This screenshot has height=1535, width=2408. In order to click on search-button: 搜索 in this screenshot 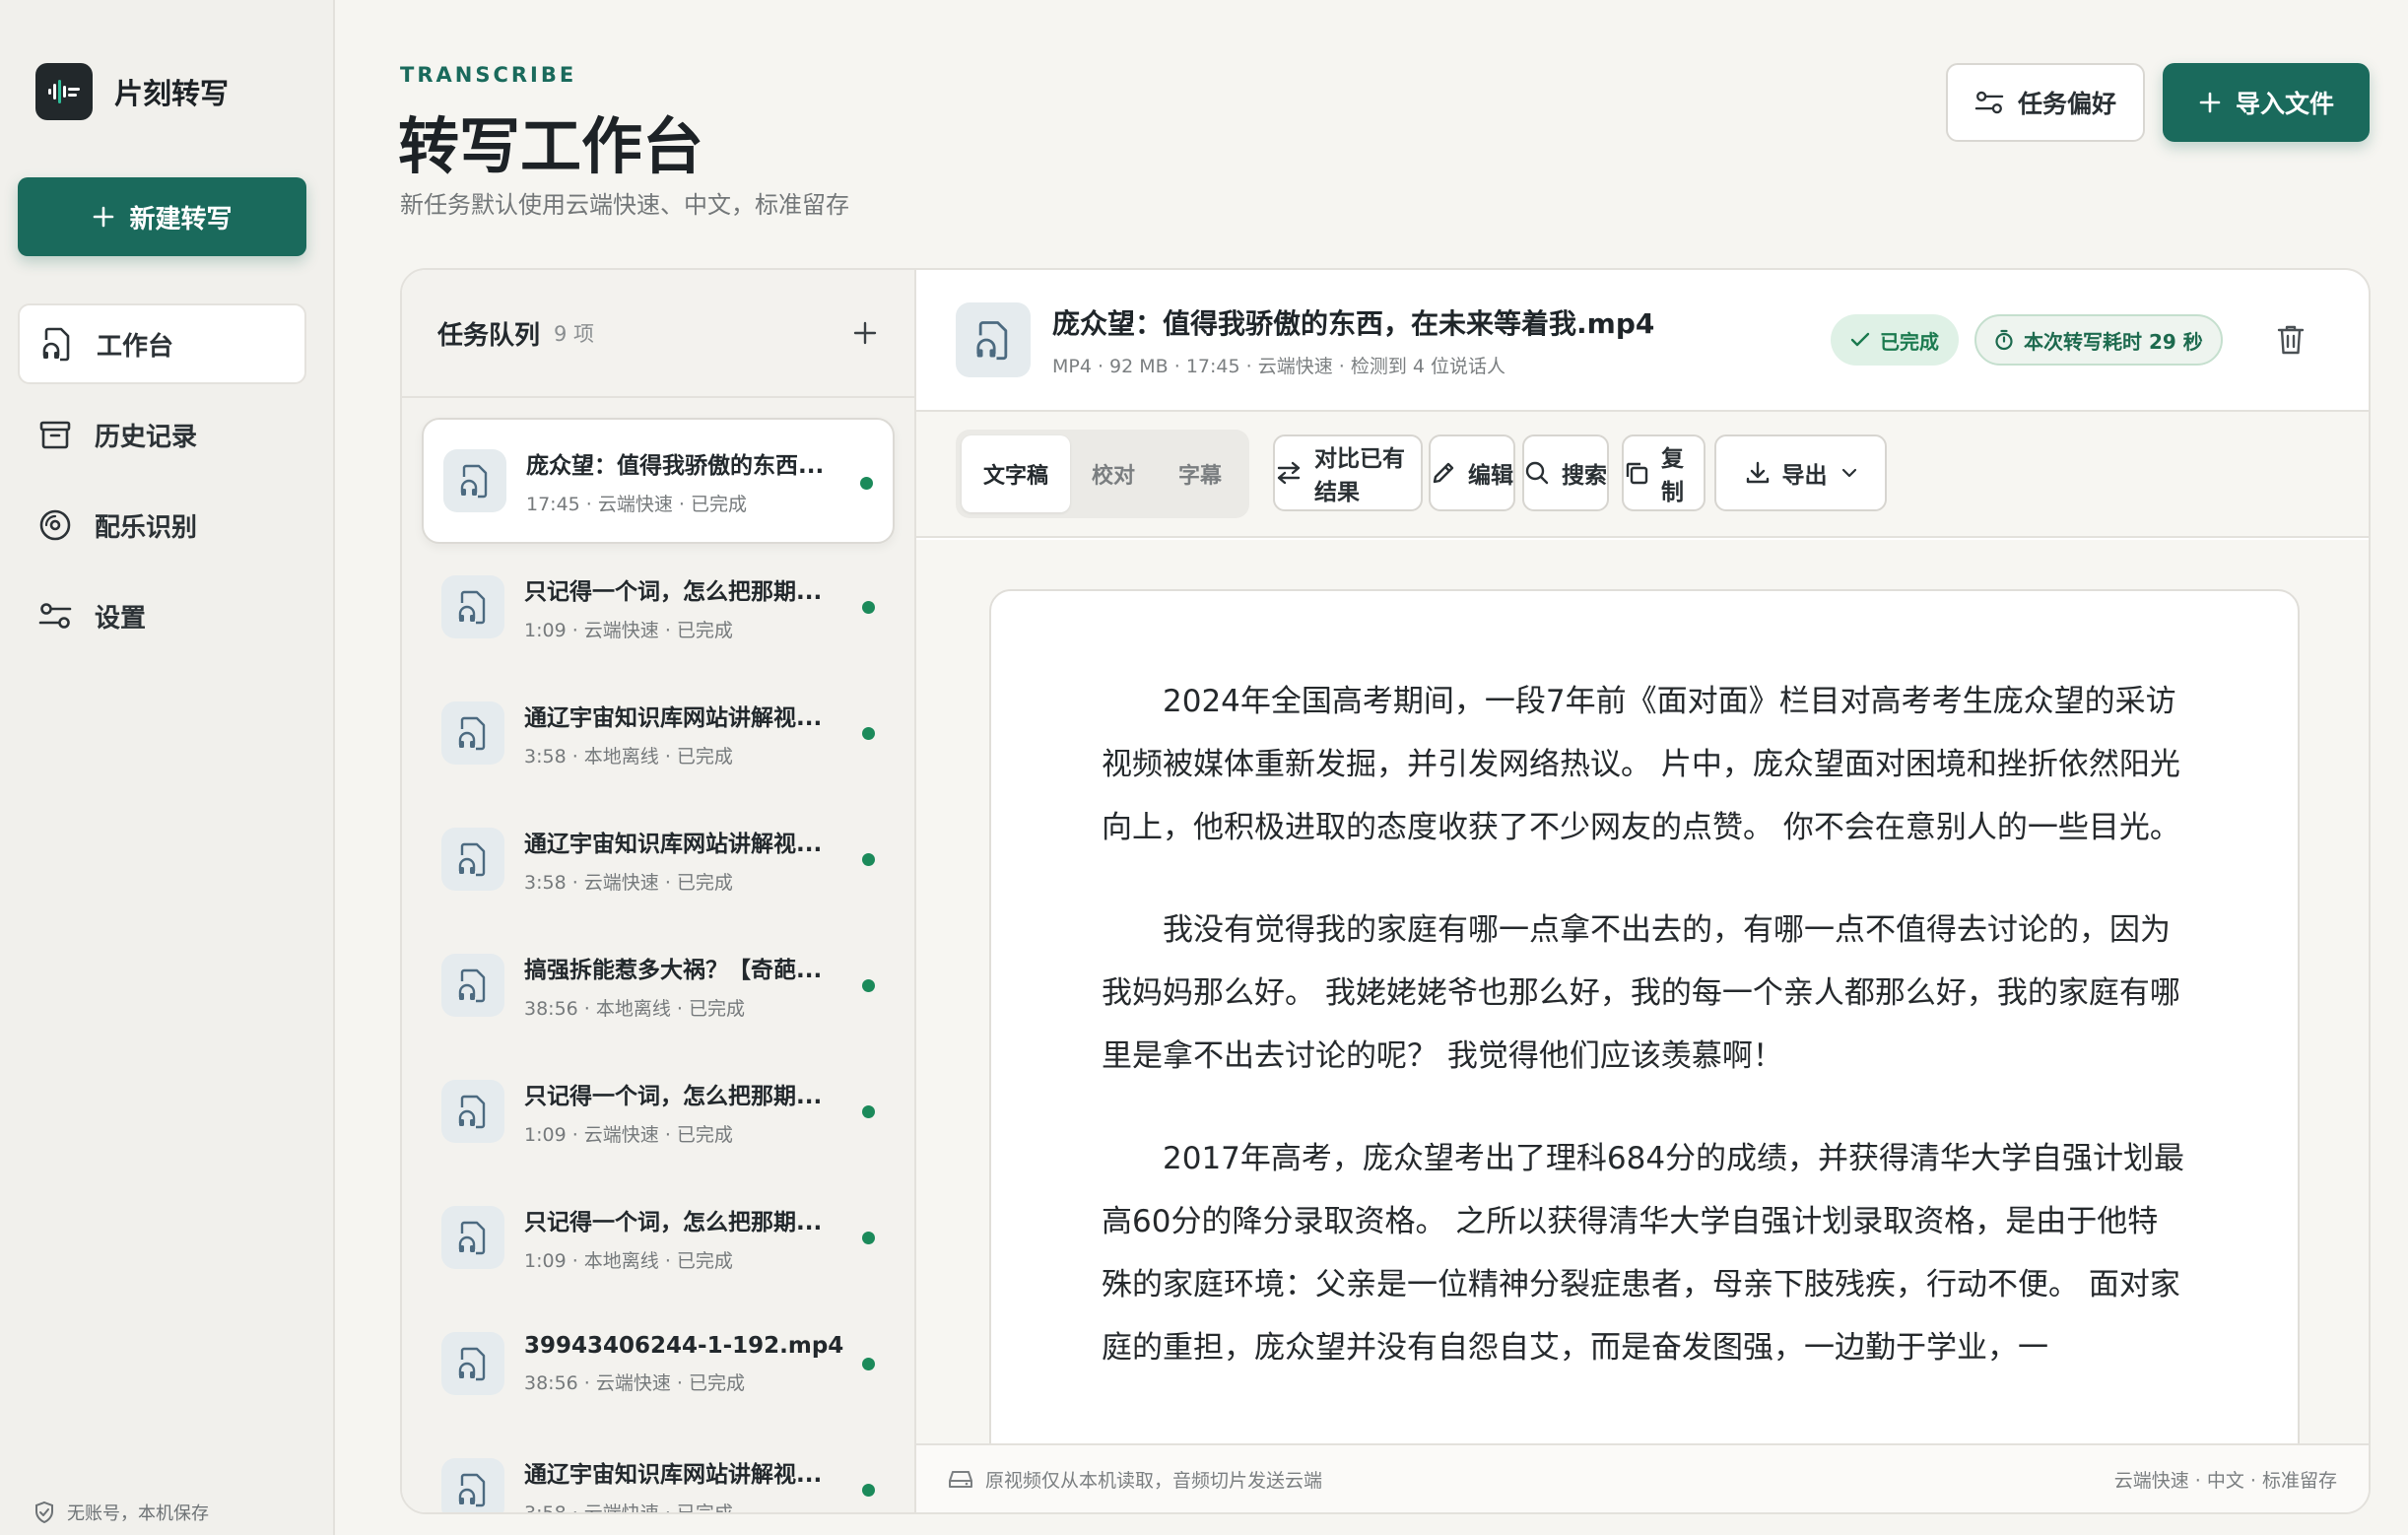, I will do `click(1565, 472)`.